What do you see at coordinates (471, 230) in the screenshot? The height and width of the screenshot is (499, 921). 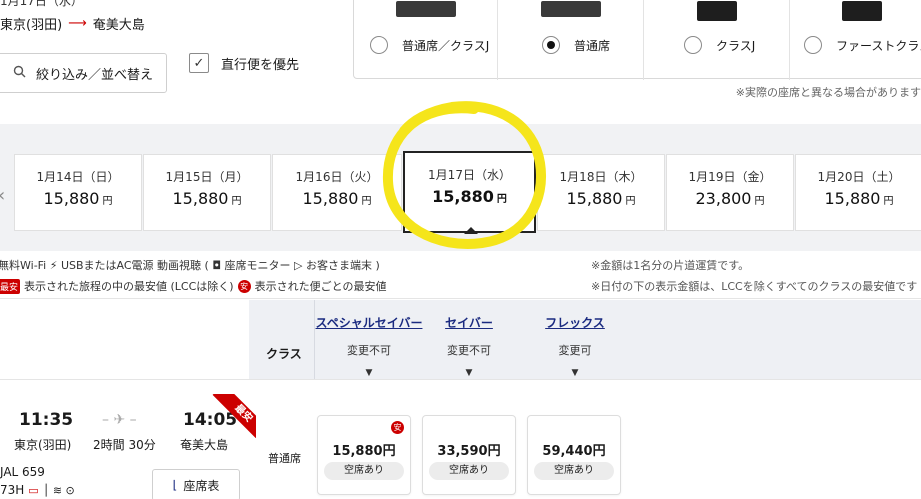 I see `selected-indicator` at bounding box center [471, 230].